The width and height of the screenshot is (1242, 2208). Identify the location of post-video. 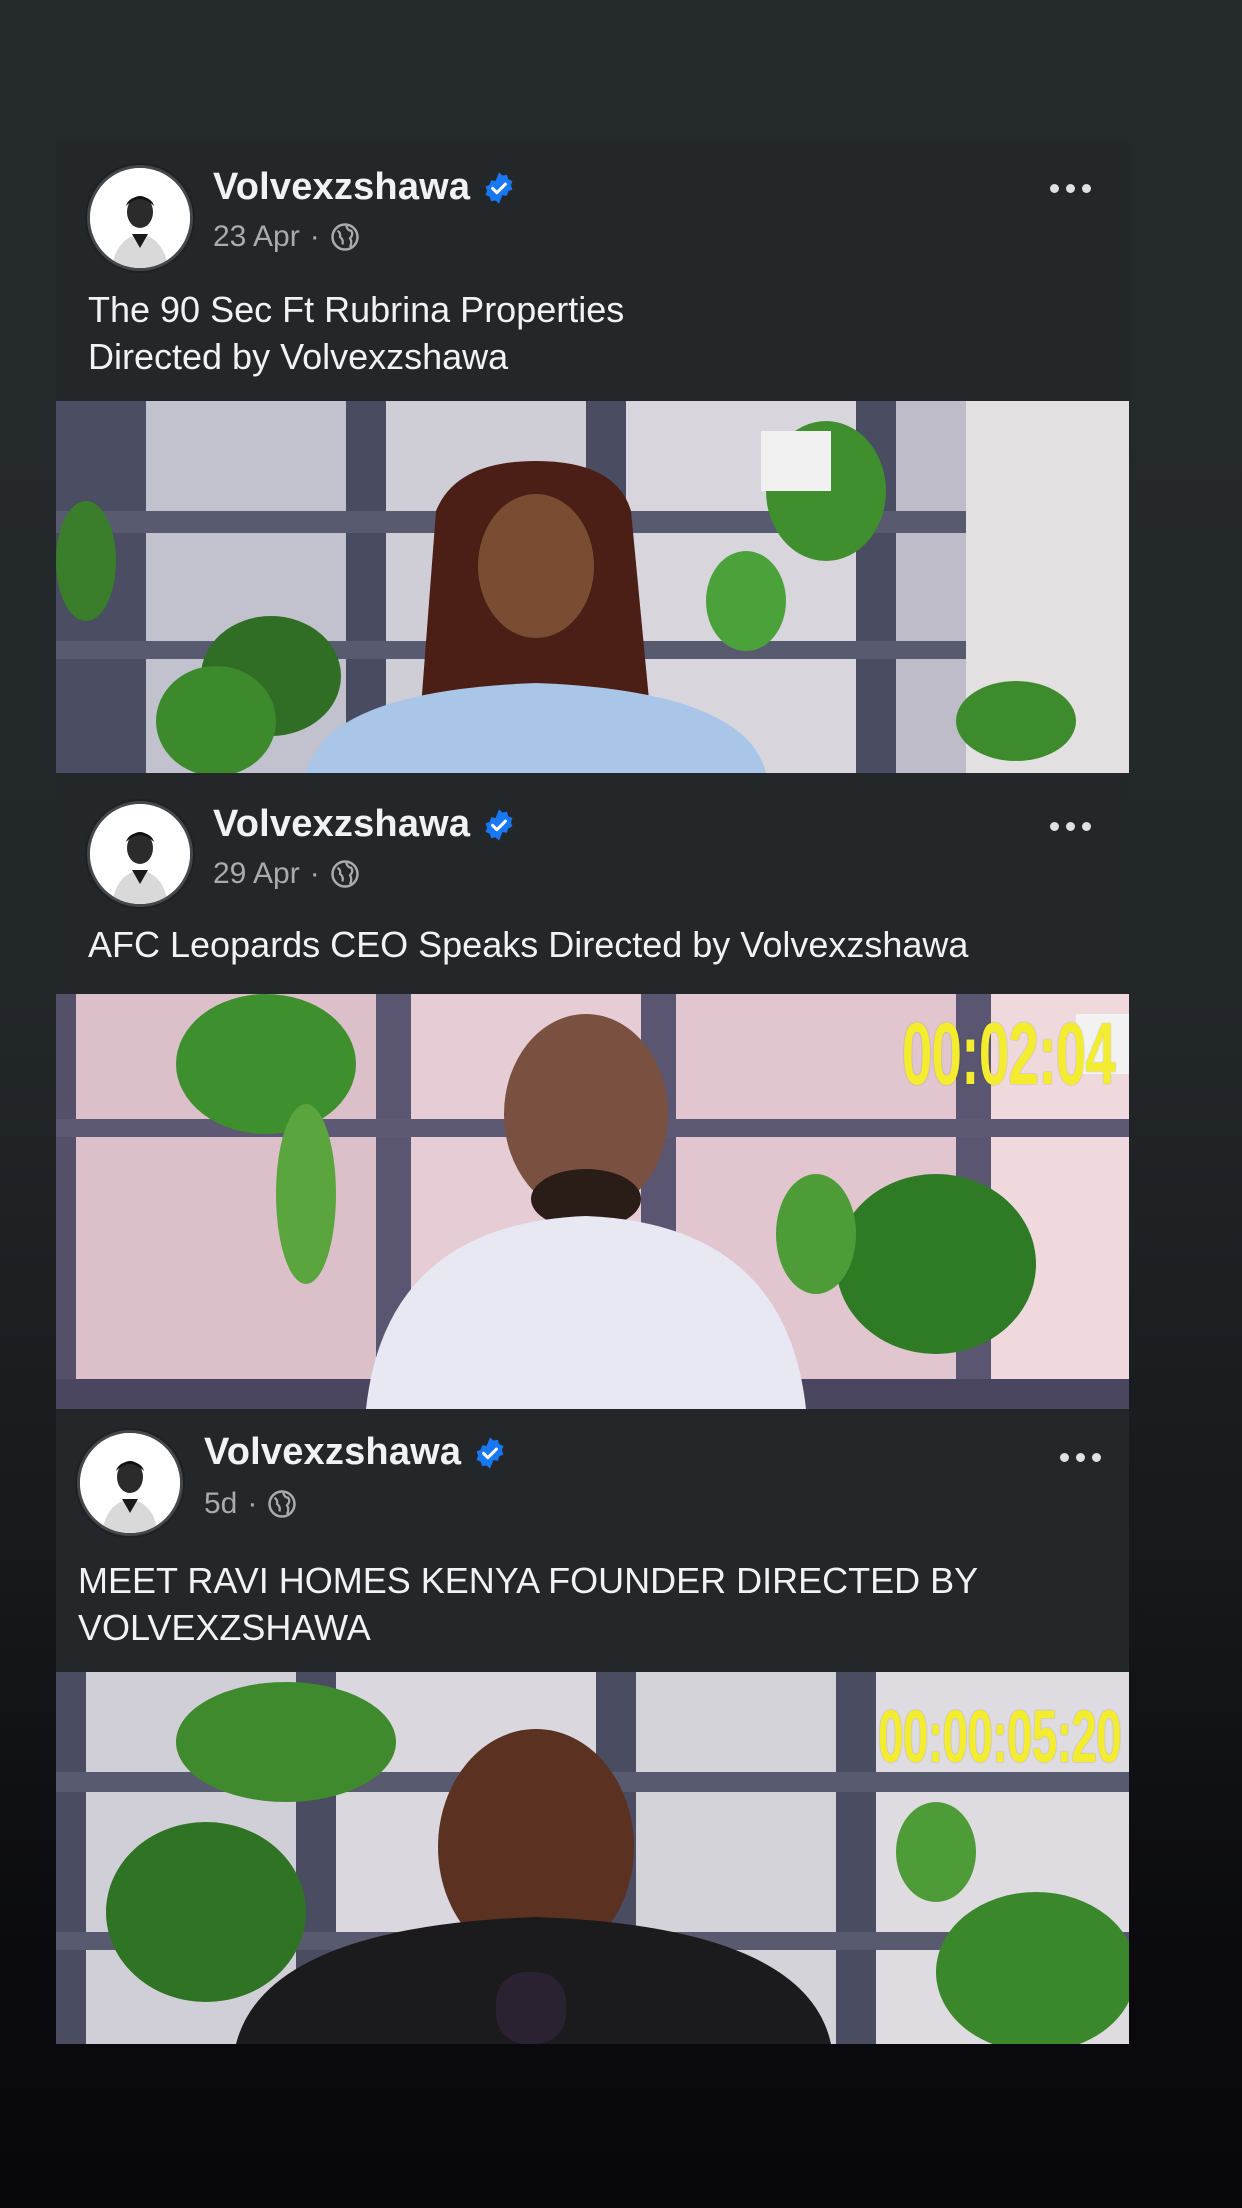
(592, 587).